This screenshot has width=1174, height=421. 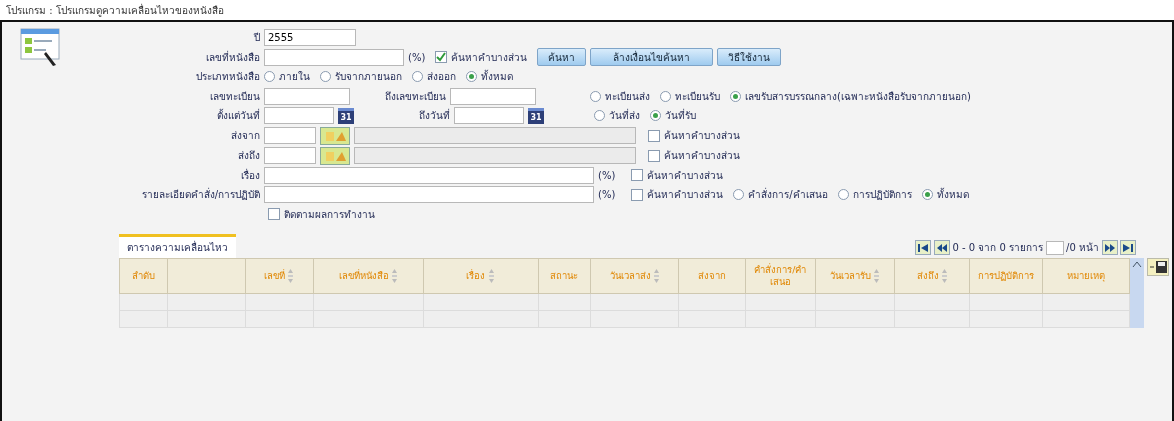 What do you see at coordinates (1137, 293) in the screenshot?
I see `scrollbar` at bounding box center [1137, 293].